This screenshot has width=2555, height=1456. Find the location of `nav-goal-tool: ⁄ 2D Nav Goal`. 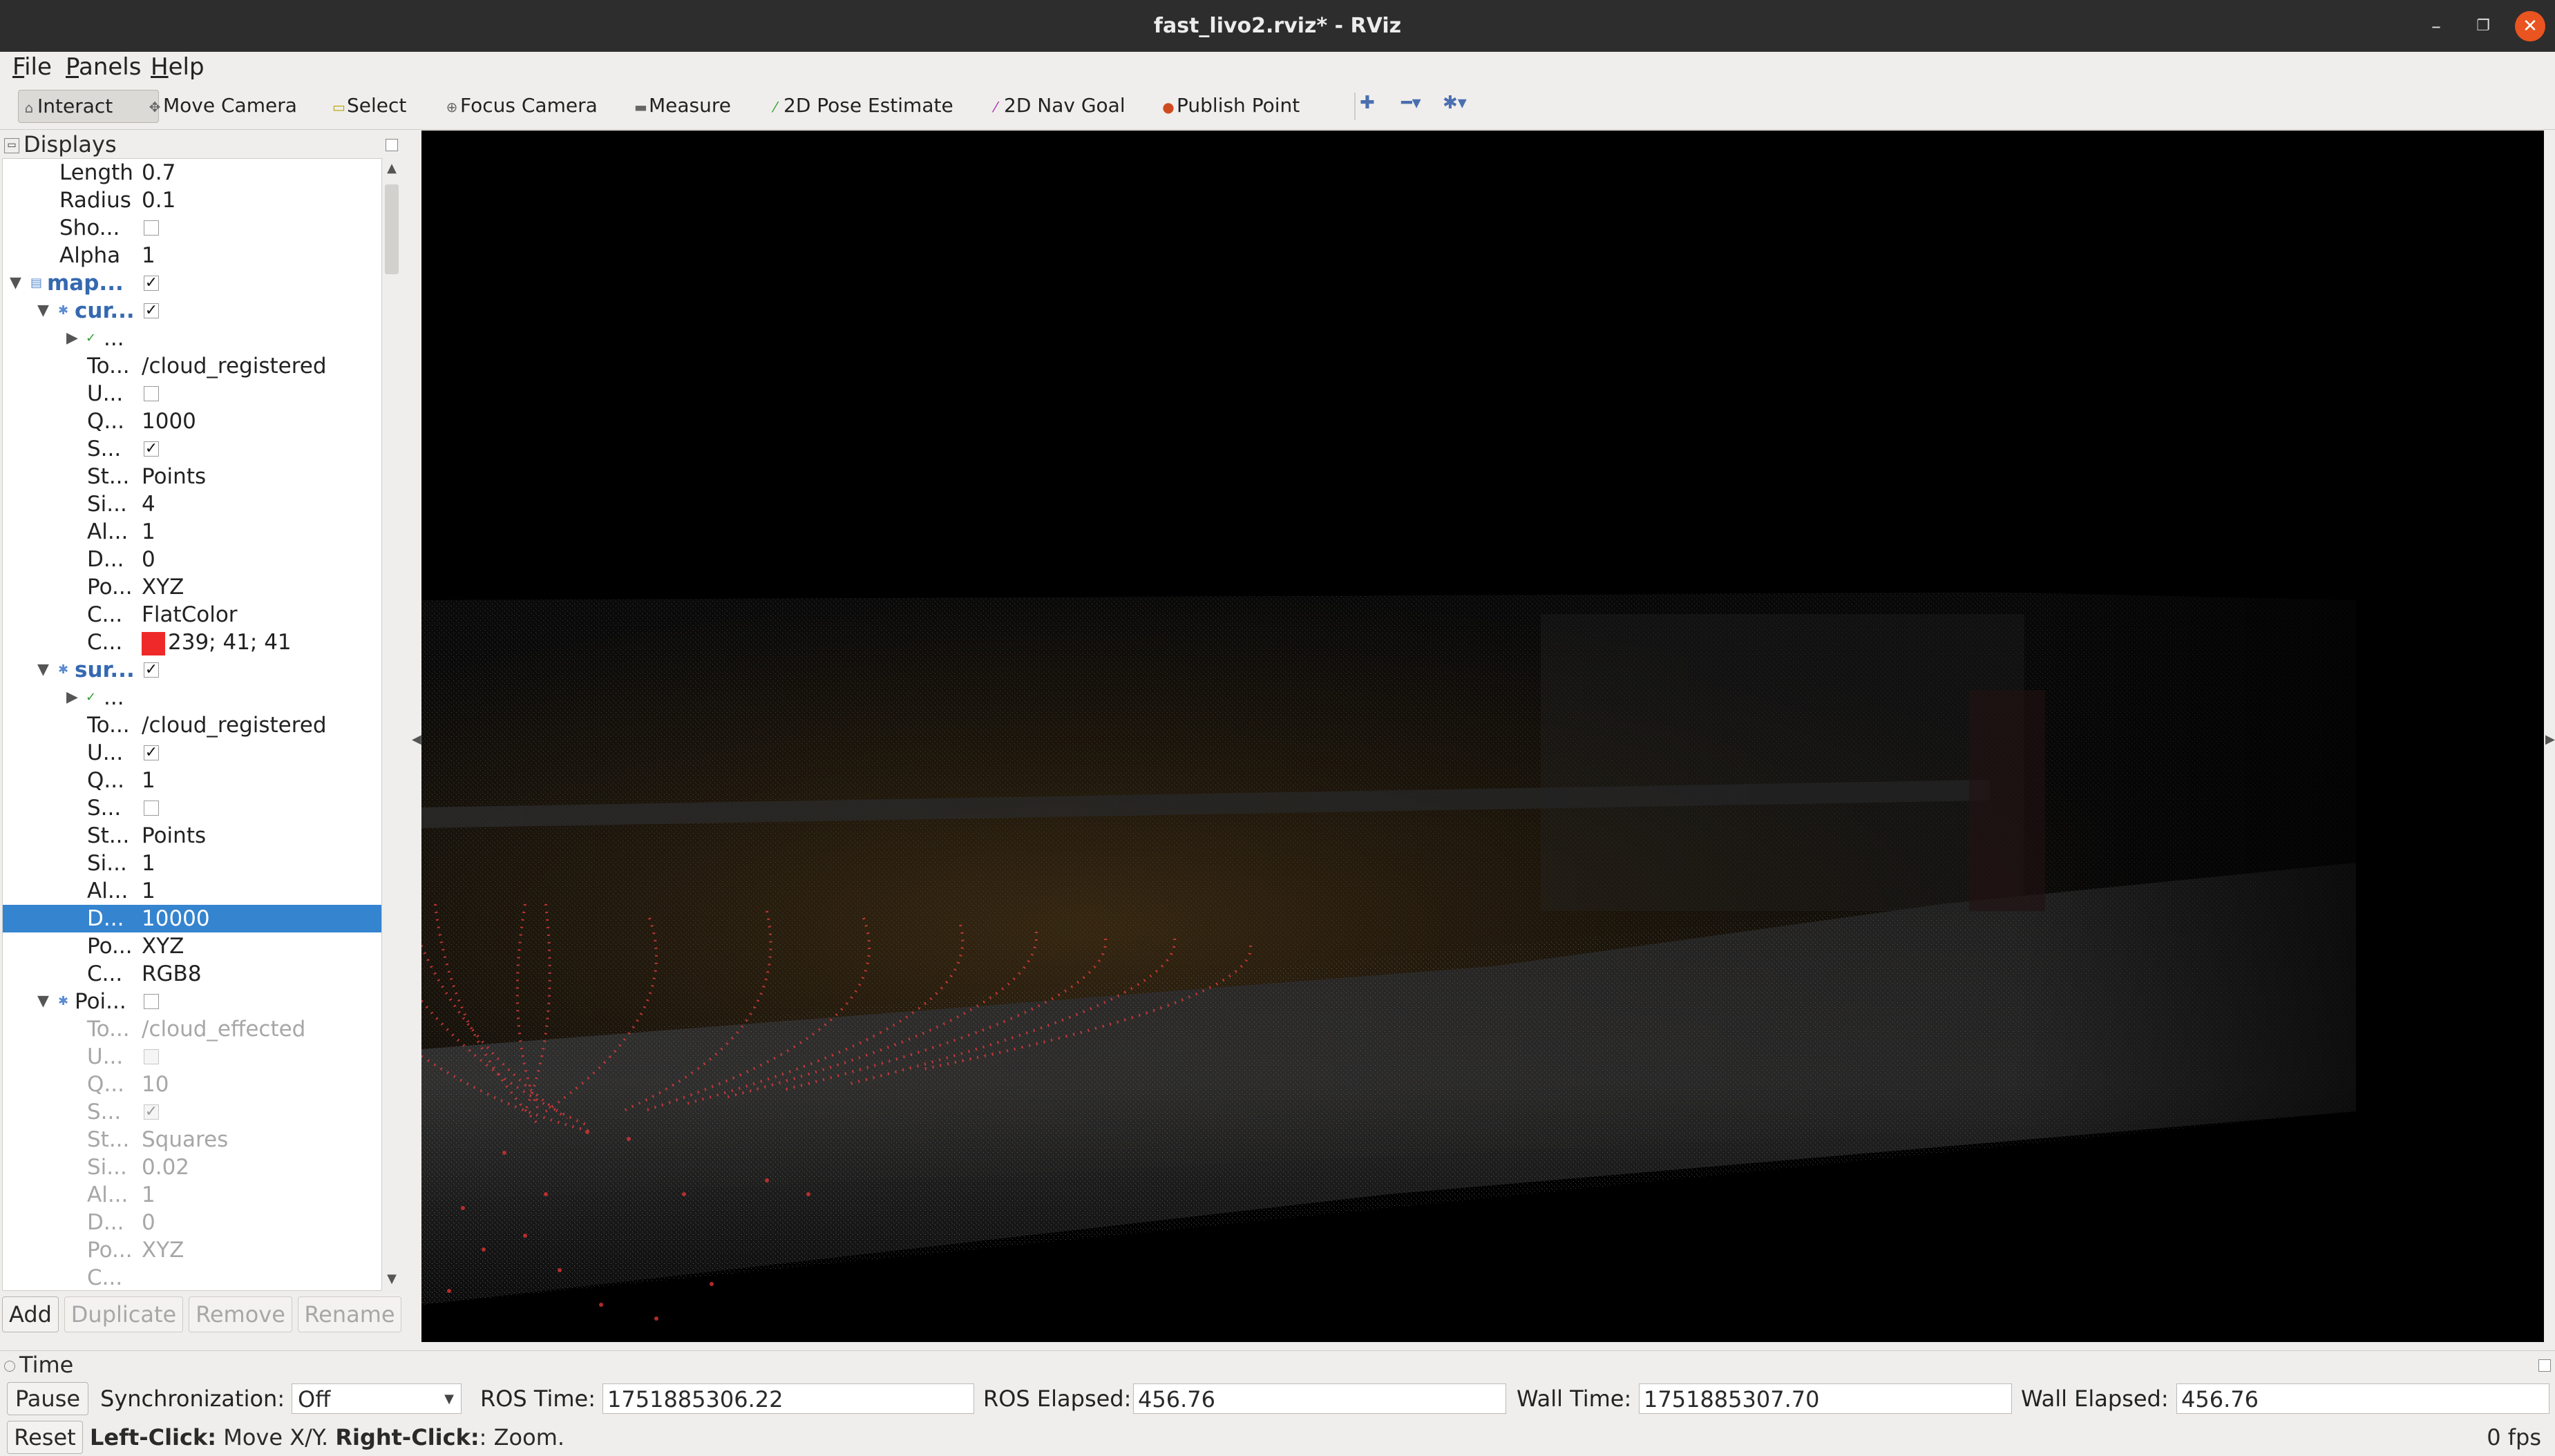

nav-goal-tool: ⁄ 2D Nav Goal is located at coordinates (1057, 106).